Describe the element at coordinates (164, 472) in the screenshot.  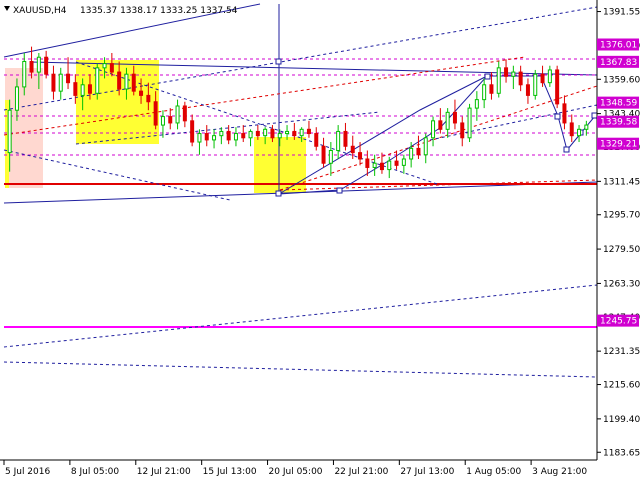
I see `x-tick-label: 12 Jul 21:00` at that location.